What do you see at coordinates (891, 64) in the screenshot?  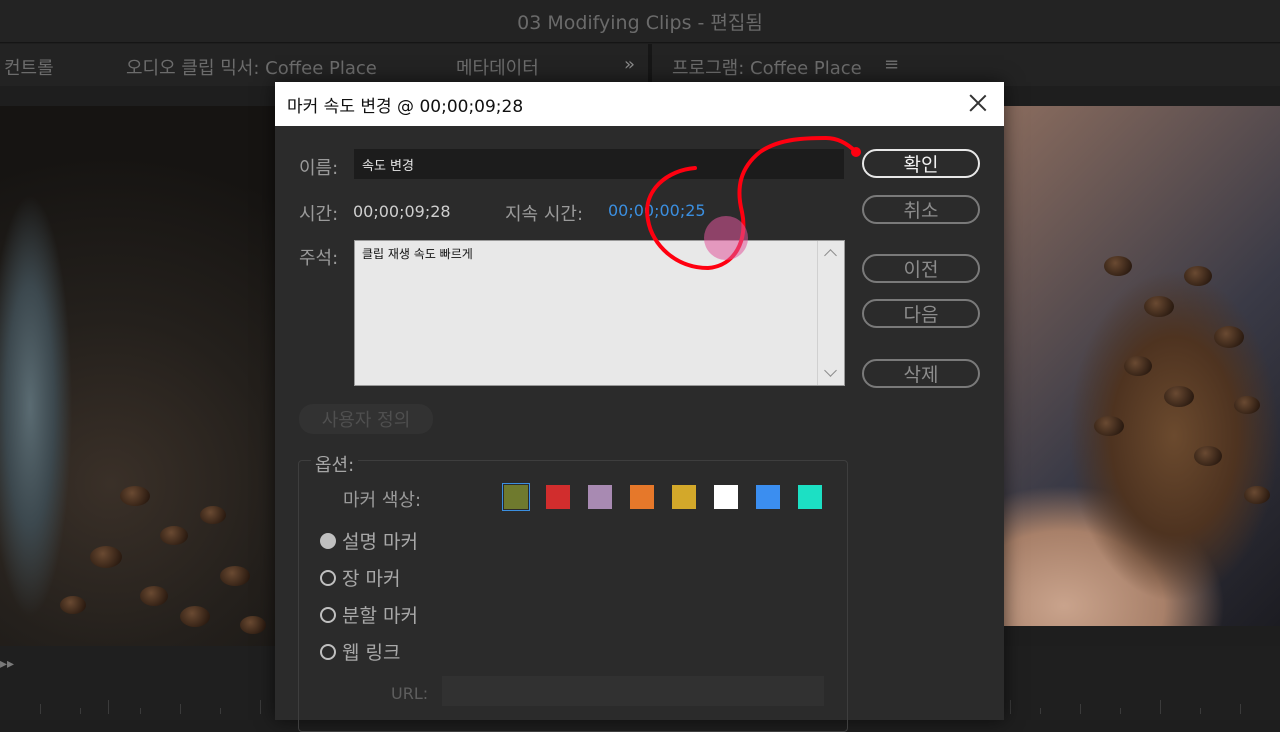 I see `panel-menu-icon: ≡` at bounding box center [891, 64].